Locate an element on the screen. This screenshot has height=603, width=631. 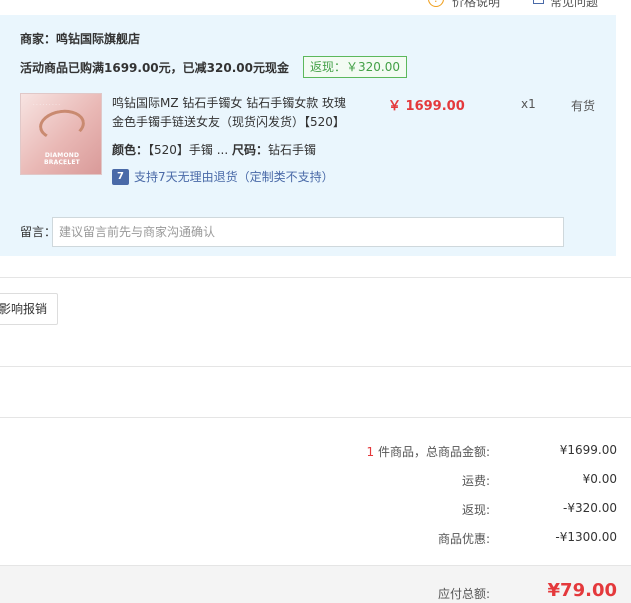
shop-name: 商家：鸣钻国际旗舰店 is located at coordinates (80, 39).